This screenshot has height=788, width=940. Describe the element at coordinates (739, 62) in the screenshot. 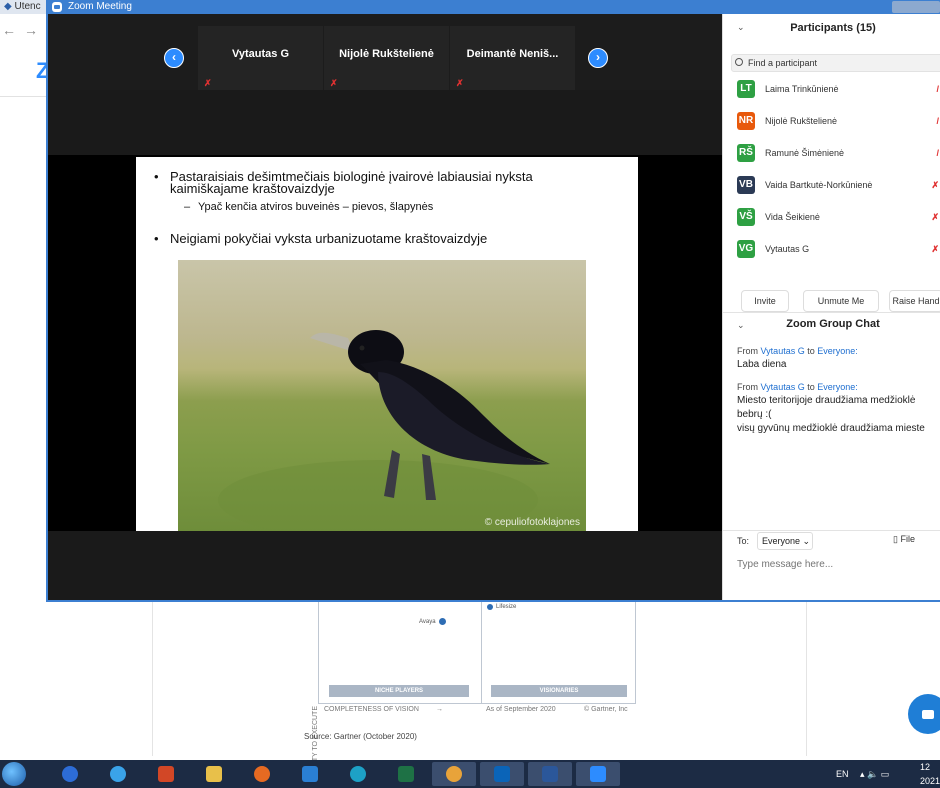

I see `search-icon` at that location.